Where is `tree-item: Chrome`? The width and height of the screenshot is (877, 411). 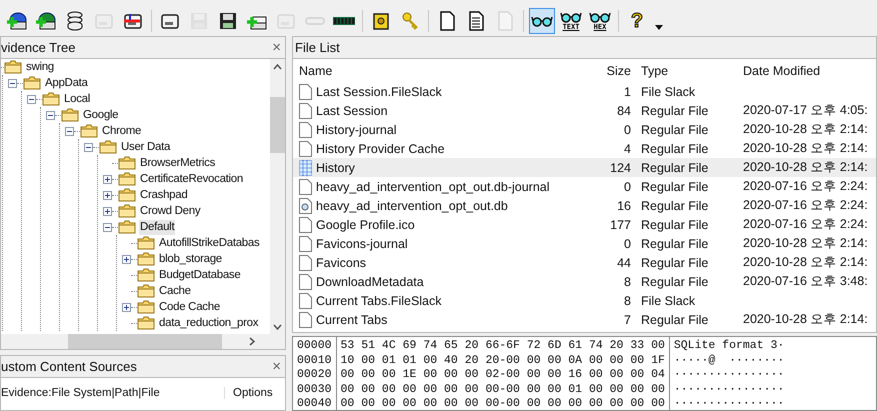 tree-item: Chrome is located at coordinates (121, 131).